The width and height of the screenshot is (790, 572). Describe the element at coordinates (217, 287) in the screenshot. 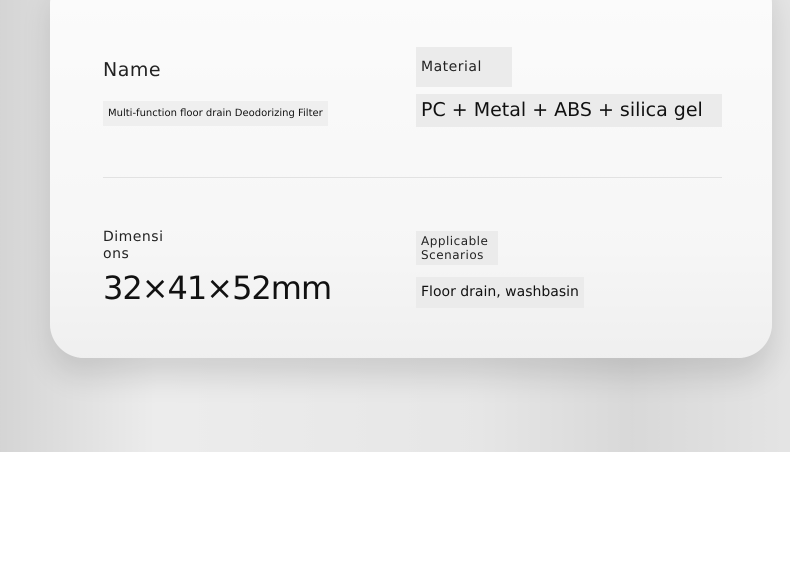

I see `spec-value: 32×41×52mm` at that location.